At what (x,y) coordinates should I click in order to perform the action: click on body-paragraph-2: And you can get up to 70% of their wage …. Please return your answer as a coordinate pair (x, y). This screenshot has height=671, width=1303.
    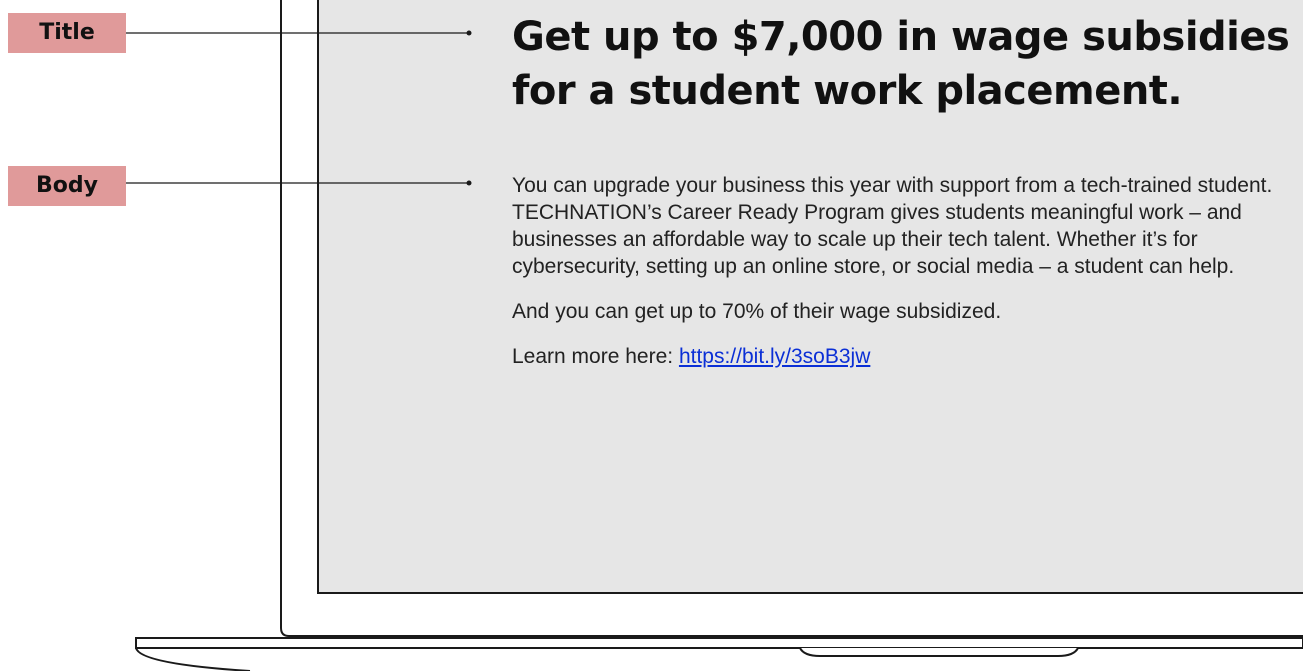
    Looking at the image, I should click on (757, 311).